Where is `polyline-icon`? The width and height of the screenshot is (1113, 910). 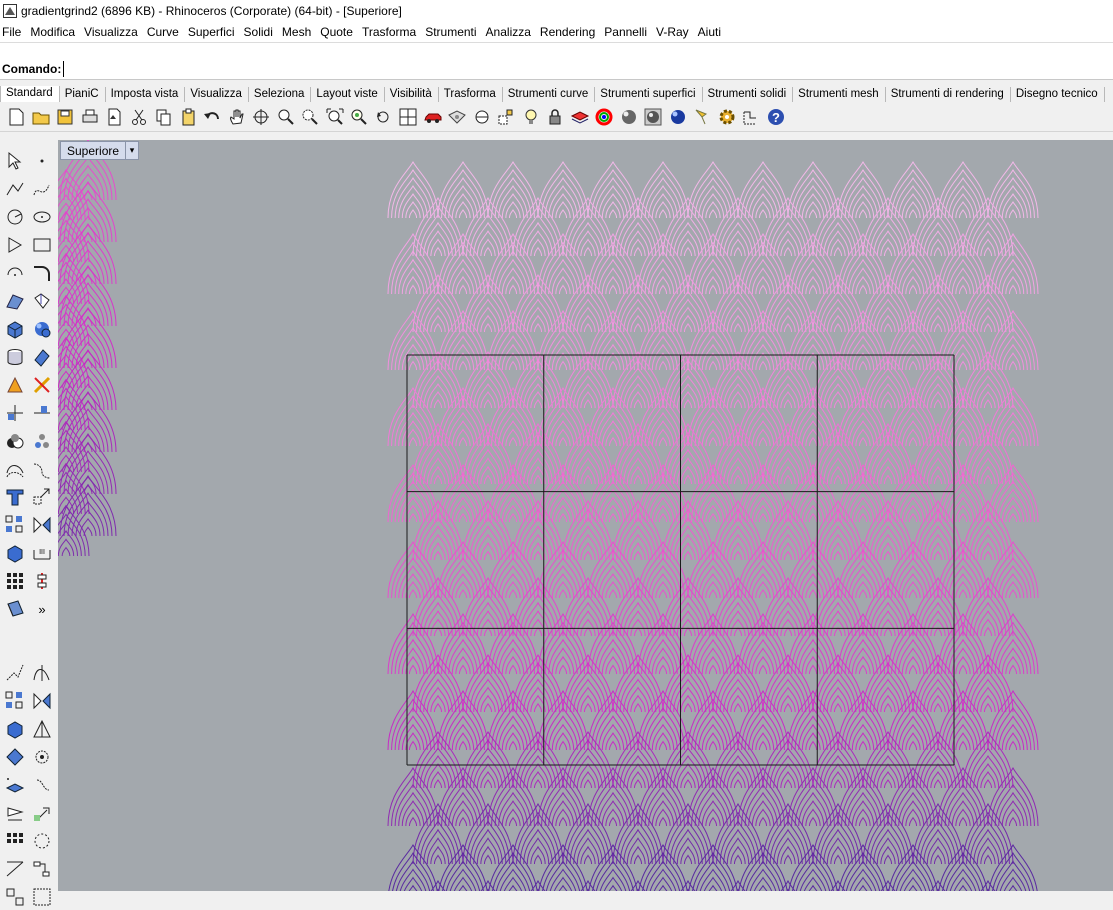 polyline-icon is located at coordinates (15, 189).